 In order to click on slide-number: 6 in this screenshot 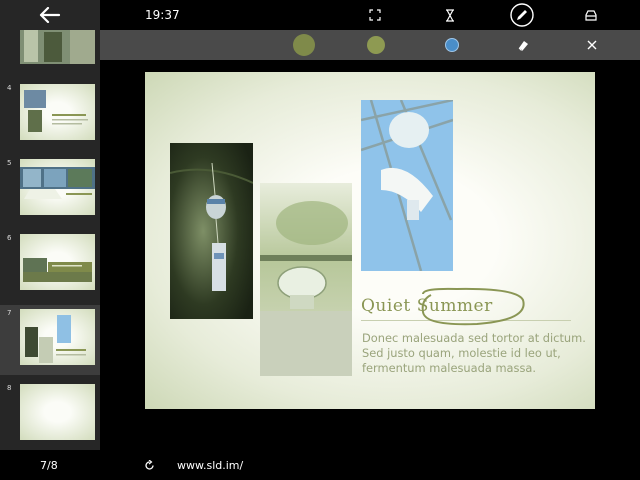, I will do `click(9, 238)`.